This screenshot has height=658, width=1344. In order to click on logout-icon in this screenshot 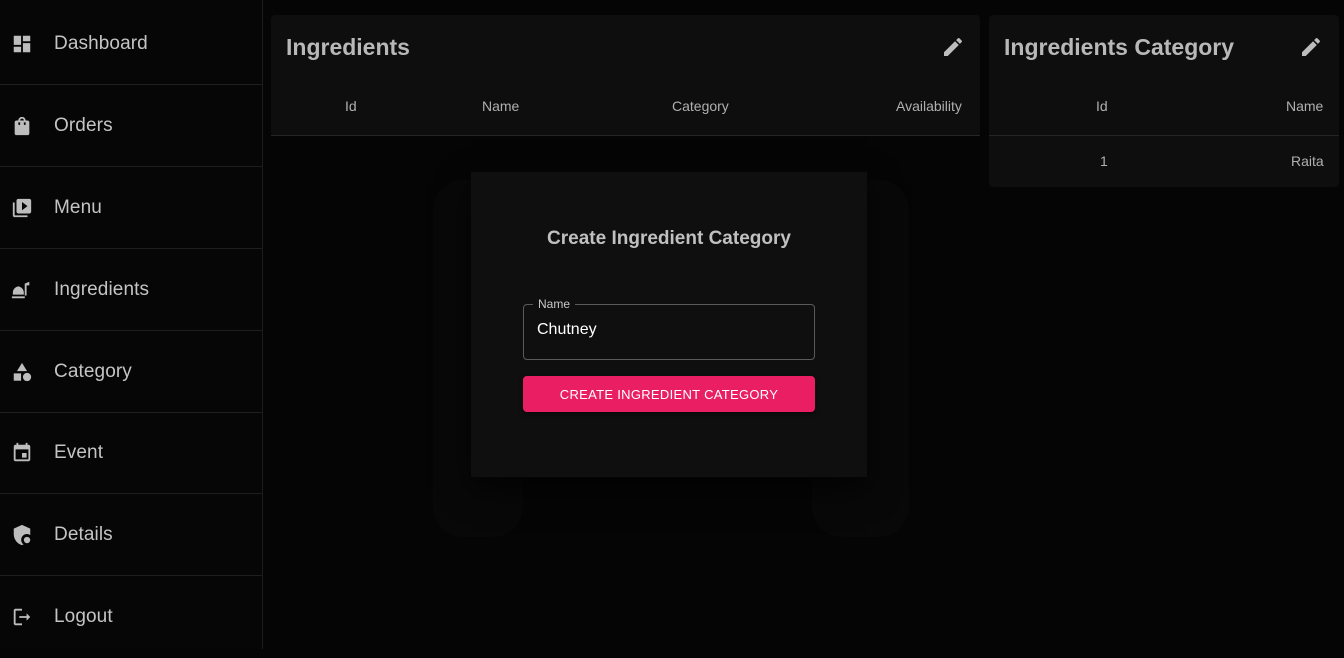, I will do `click(22, 617)`.